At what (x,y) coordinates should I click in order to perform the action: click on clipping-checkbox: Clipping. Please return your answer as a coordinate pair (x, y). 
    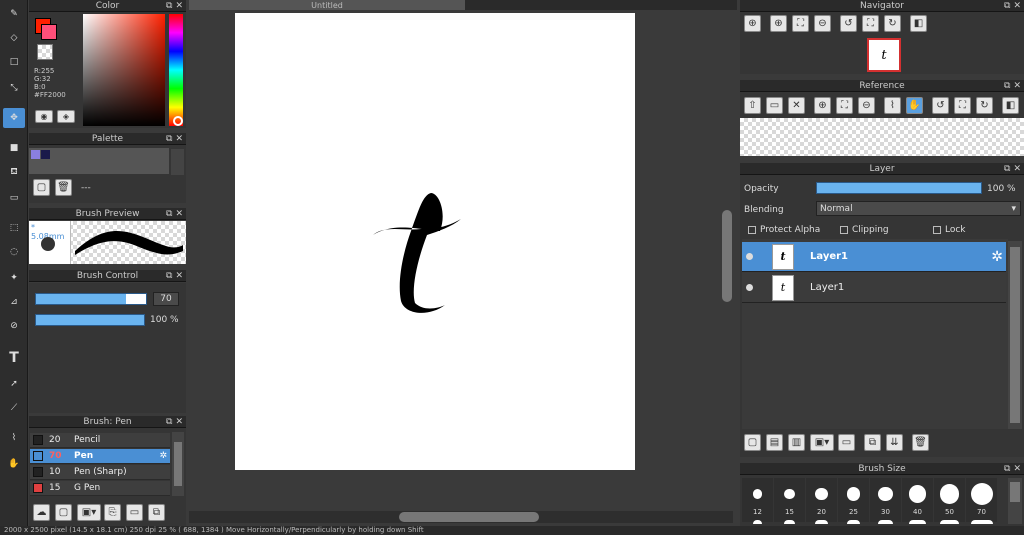
    Looking at the image, I should click on (864, 230).